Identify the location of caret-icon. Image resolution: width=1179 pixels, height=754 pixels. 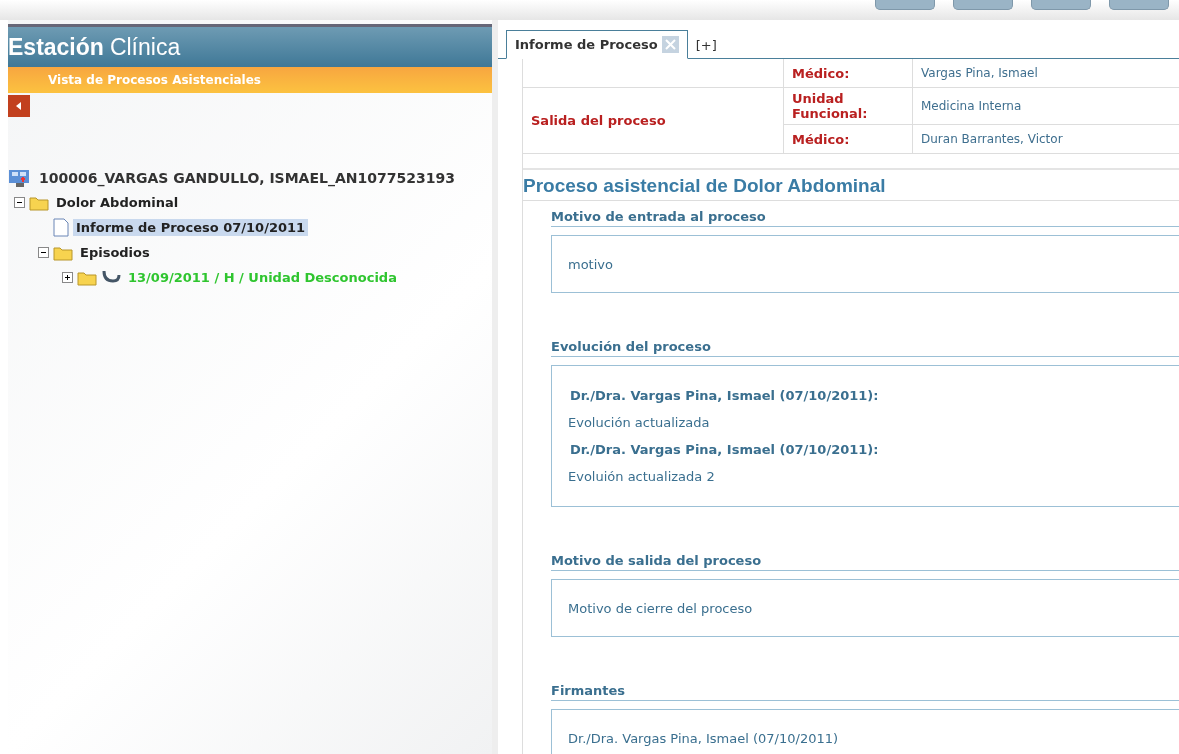
(19, 106).